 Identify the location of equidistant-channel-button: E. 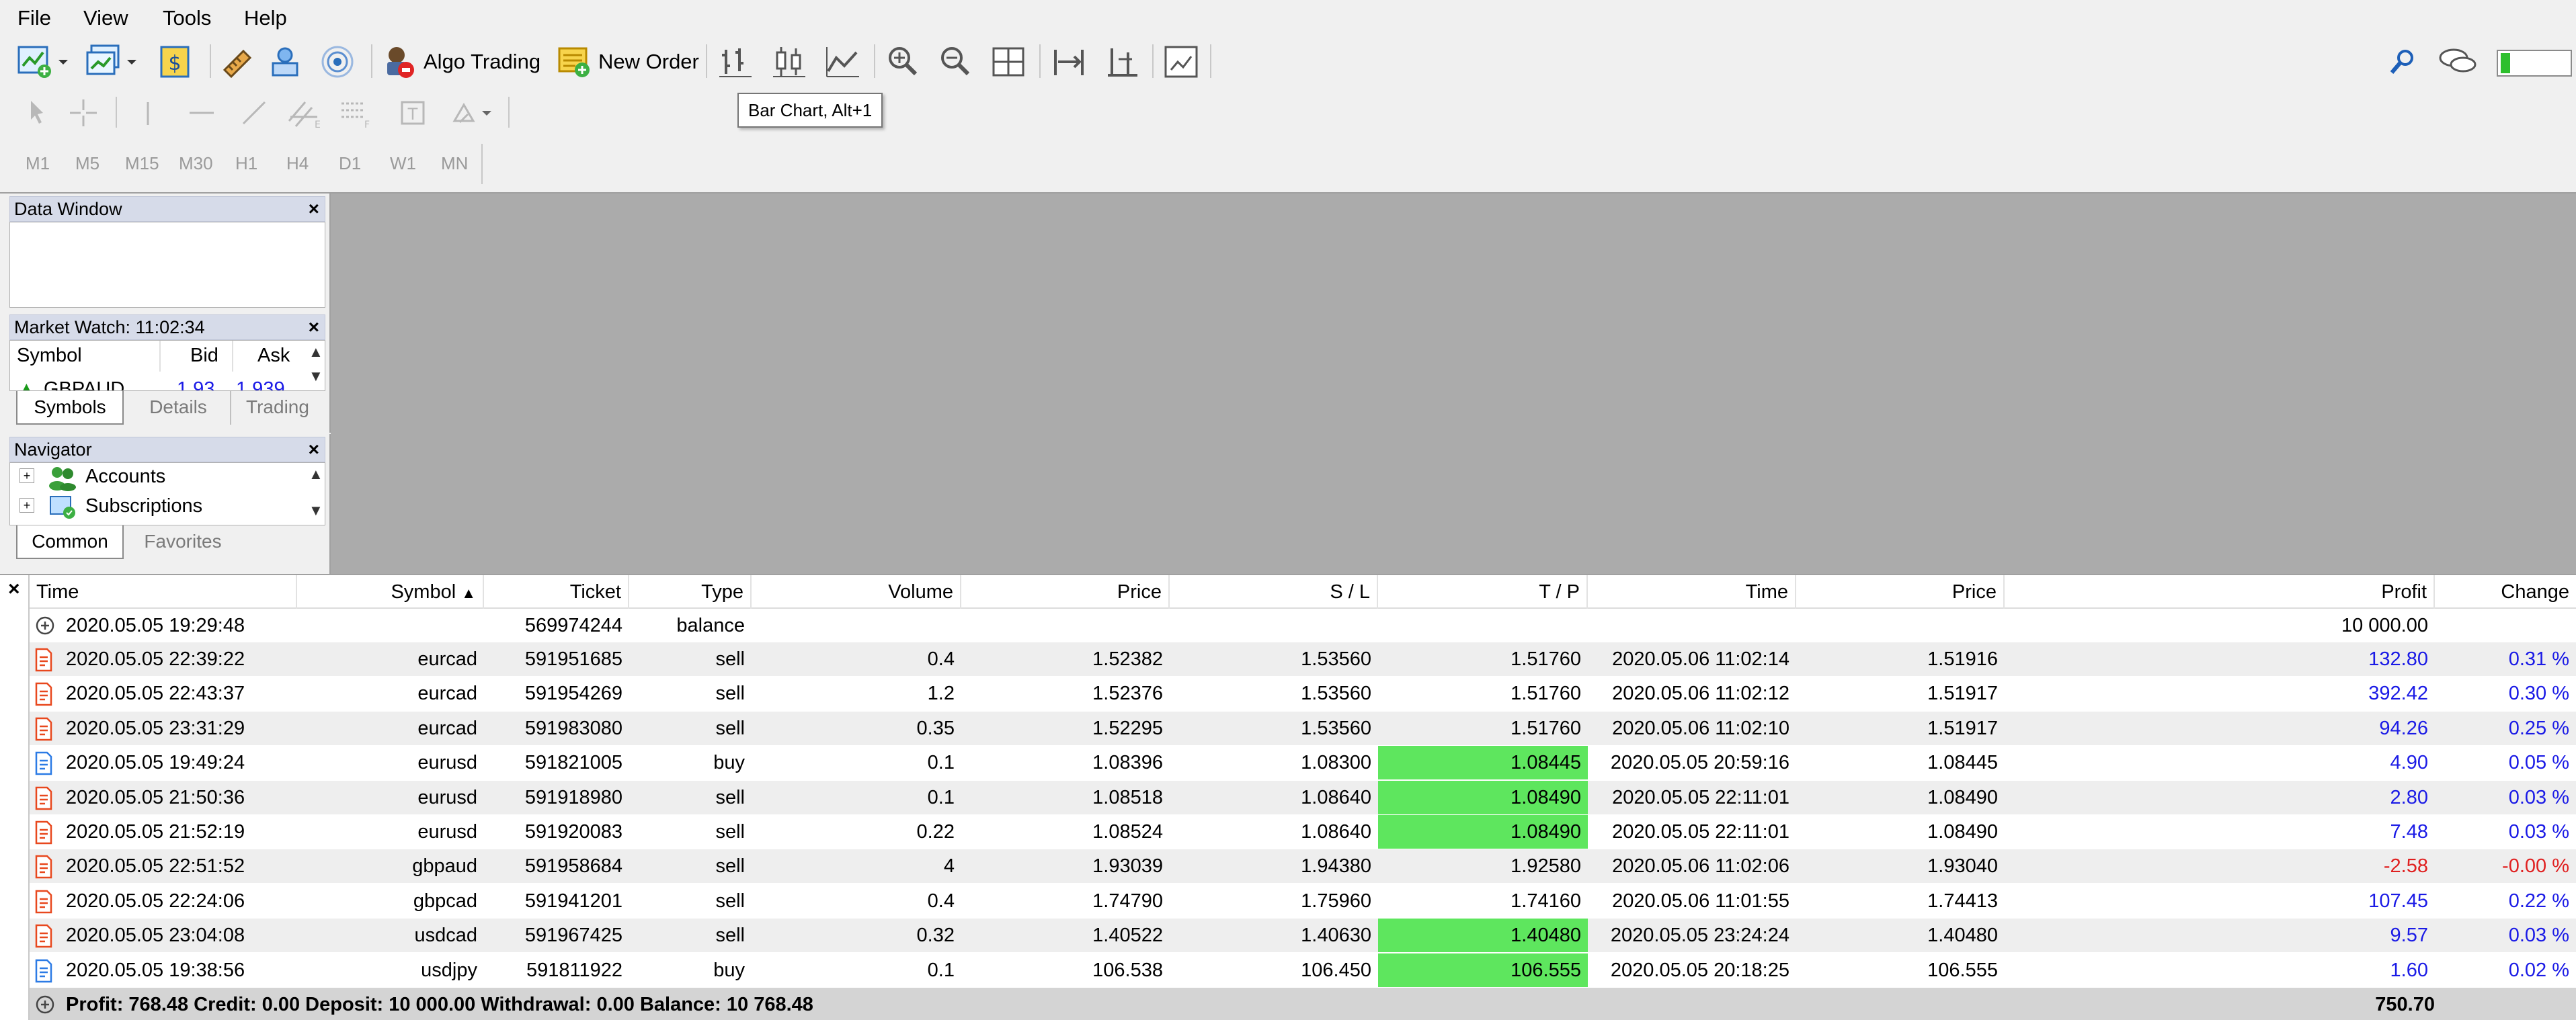
(304, 113).